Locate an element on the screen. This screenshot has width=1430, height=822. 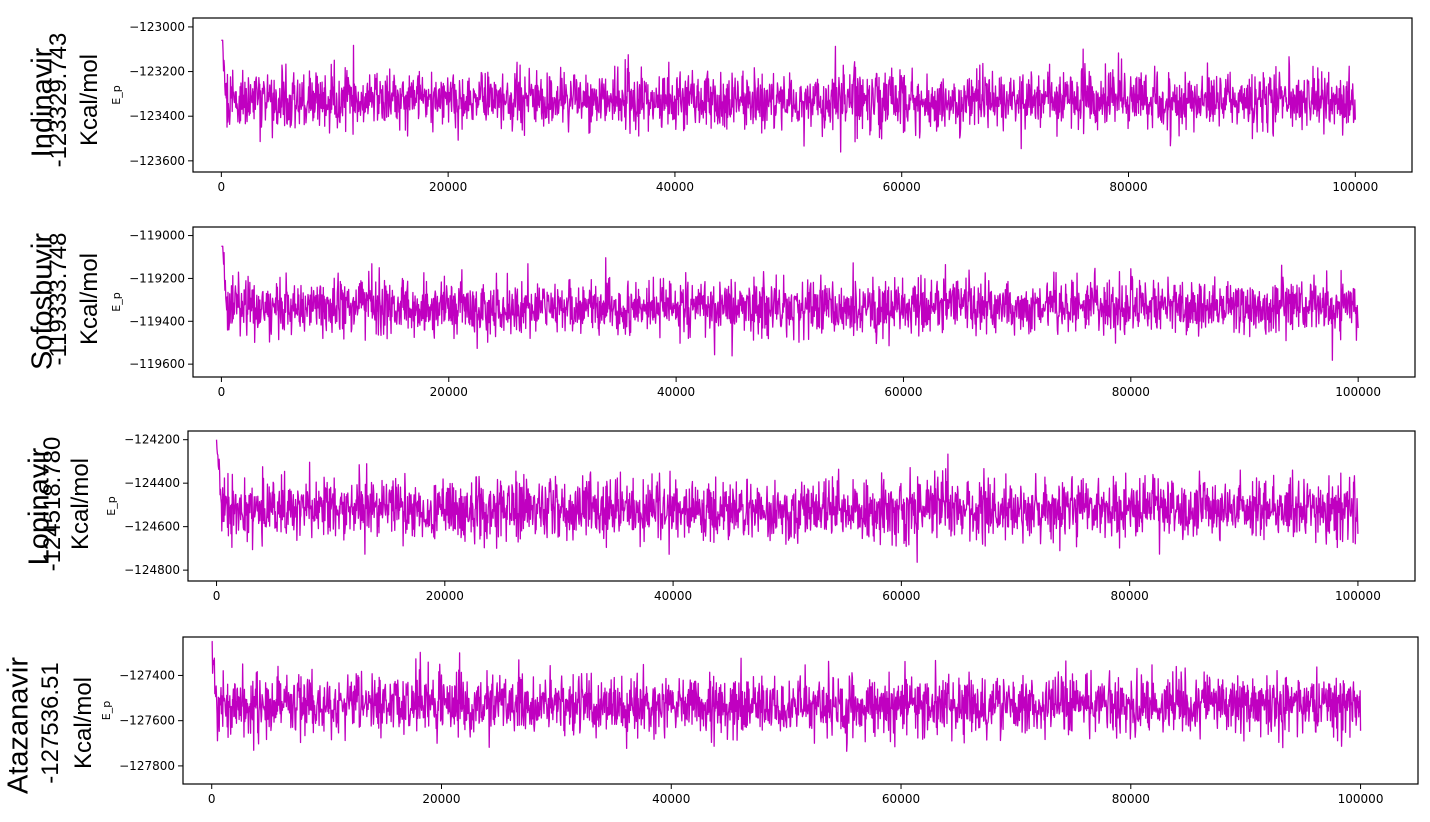
y-tick-label: −123200 is located at coordinates (157, 72).